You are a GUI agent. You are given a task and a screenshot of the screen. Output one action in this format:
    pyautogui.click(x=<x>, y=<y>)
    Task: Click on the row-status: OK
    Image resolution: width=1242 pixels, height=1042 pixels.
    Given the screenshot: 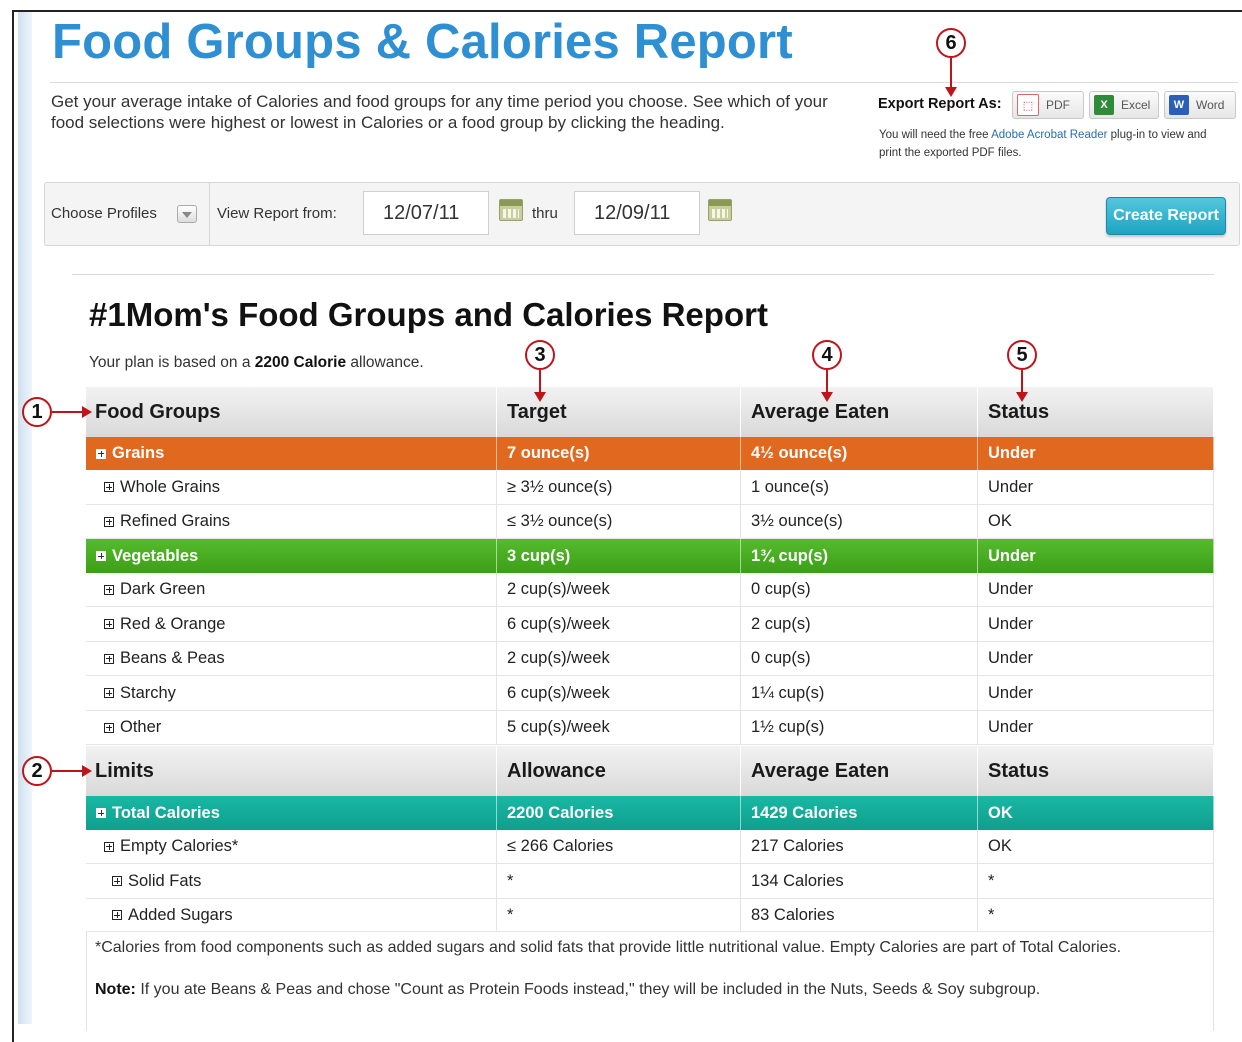 What is the action you would take?
    pyautogui.click(x=1096, y=846)
    